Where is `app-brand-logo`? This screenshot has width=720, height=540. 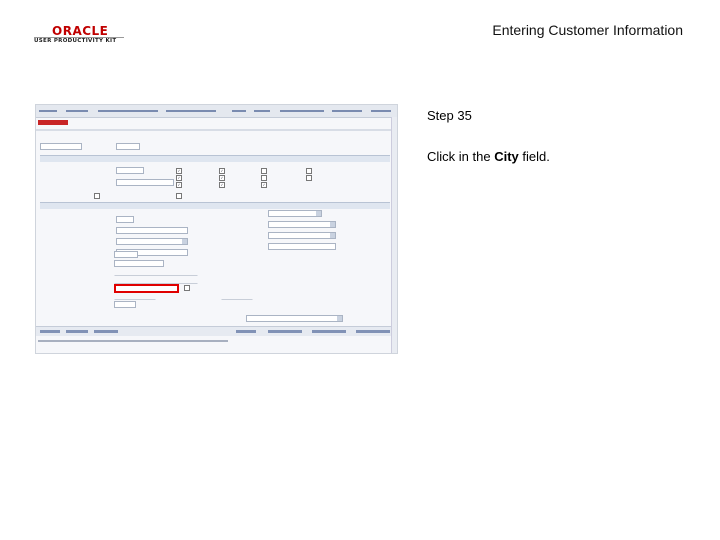
app-brand-logo is located at coordinates (54, 123).